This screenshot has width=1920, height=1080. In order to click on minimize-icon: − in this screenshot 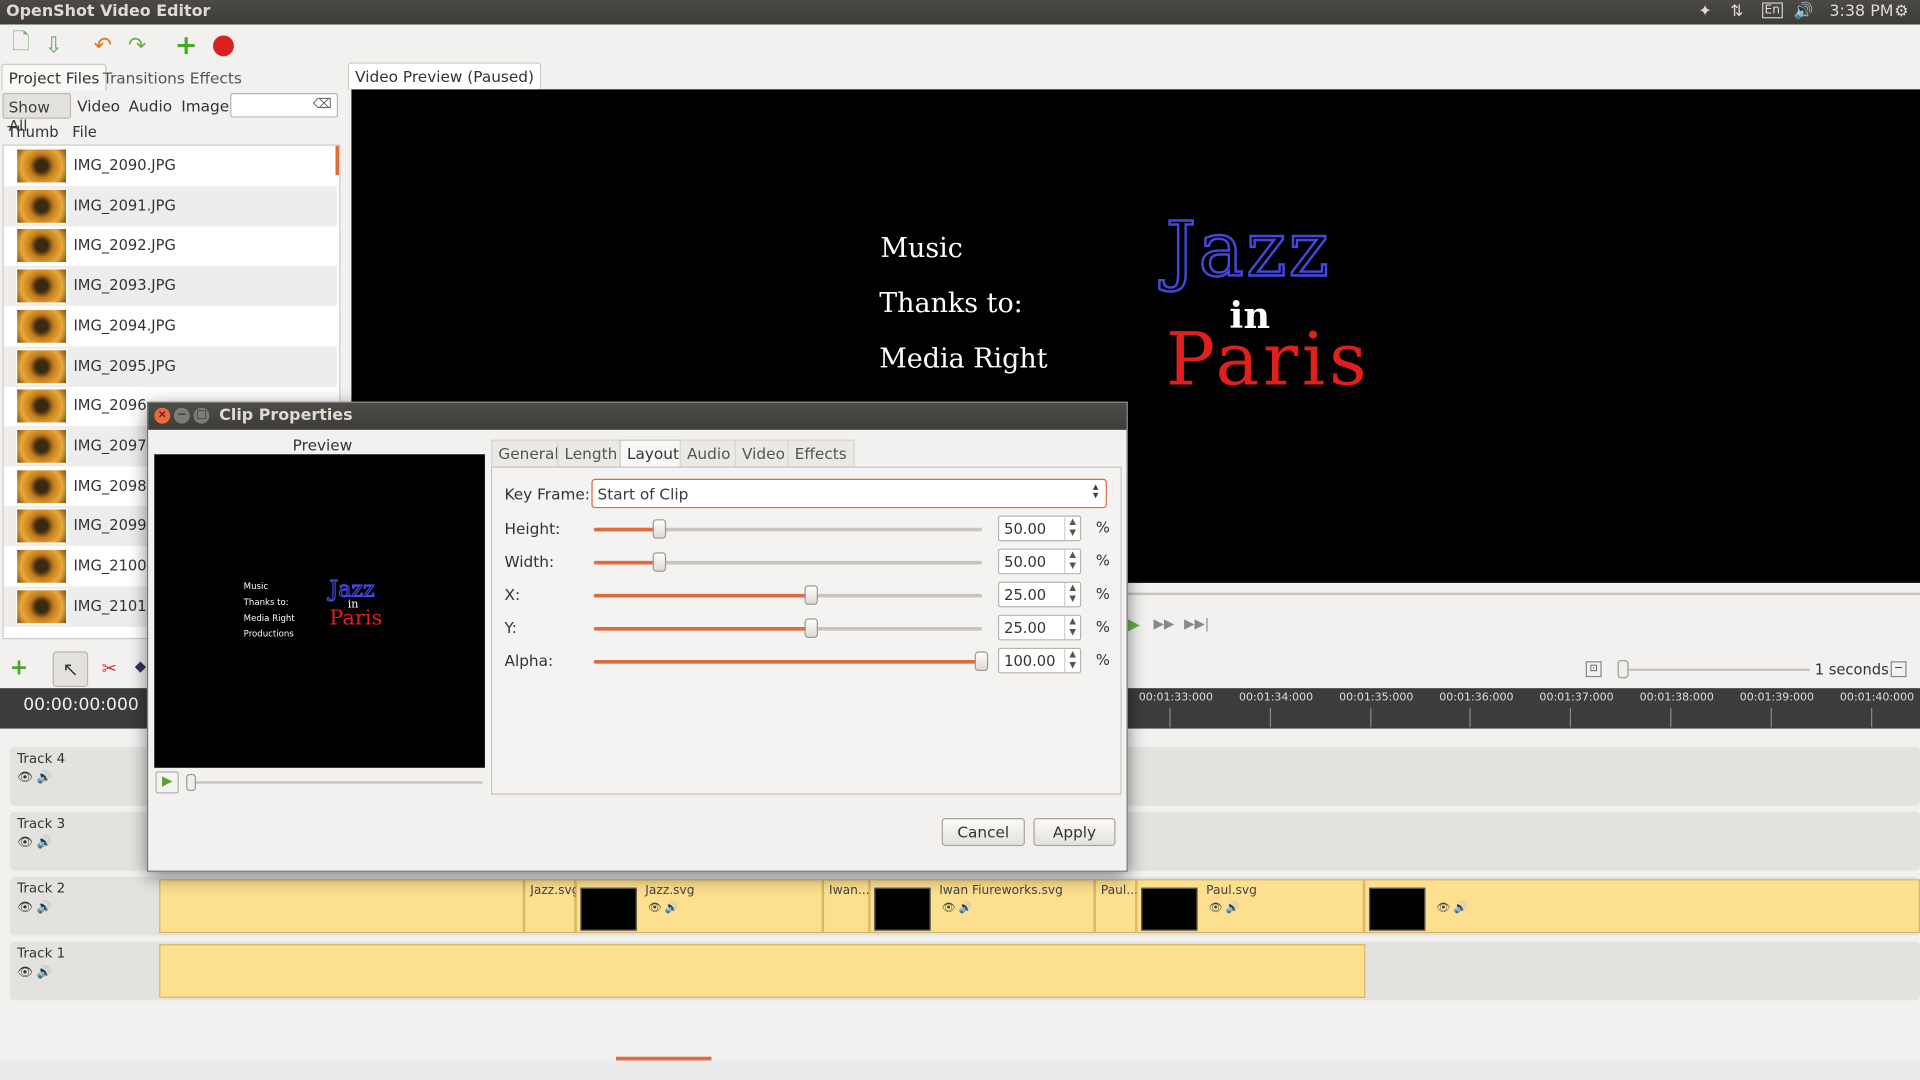, I will do `click(181, 415)`.